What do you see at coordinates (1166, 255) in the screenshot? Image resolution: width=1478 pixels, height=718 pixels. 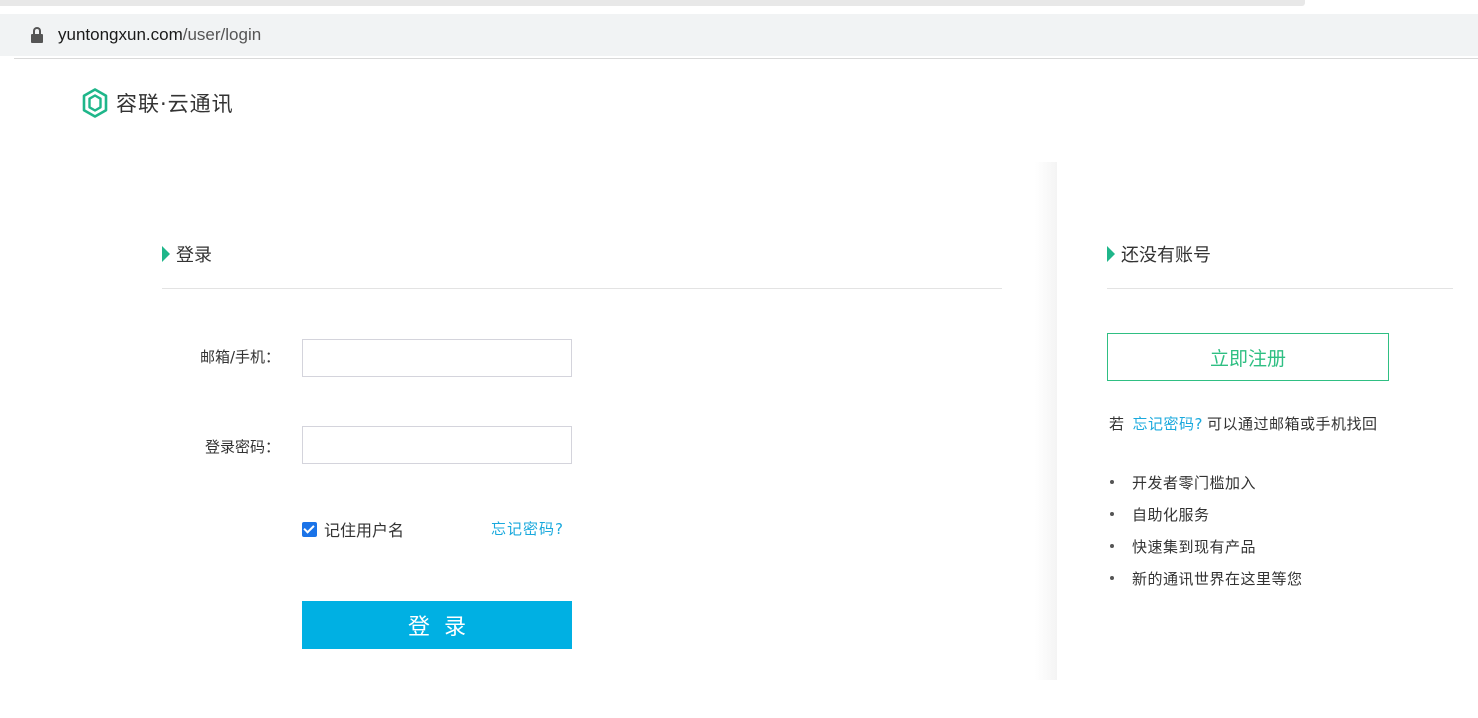 I see `signup-title: 还没有账号` at bounding box center [1166, 255].